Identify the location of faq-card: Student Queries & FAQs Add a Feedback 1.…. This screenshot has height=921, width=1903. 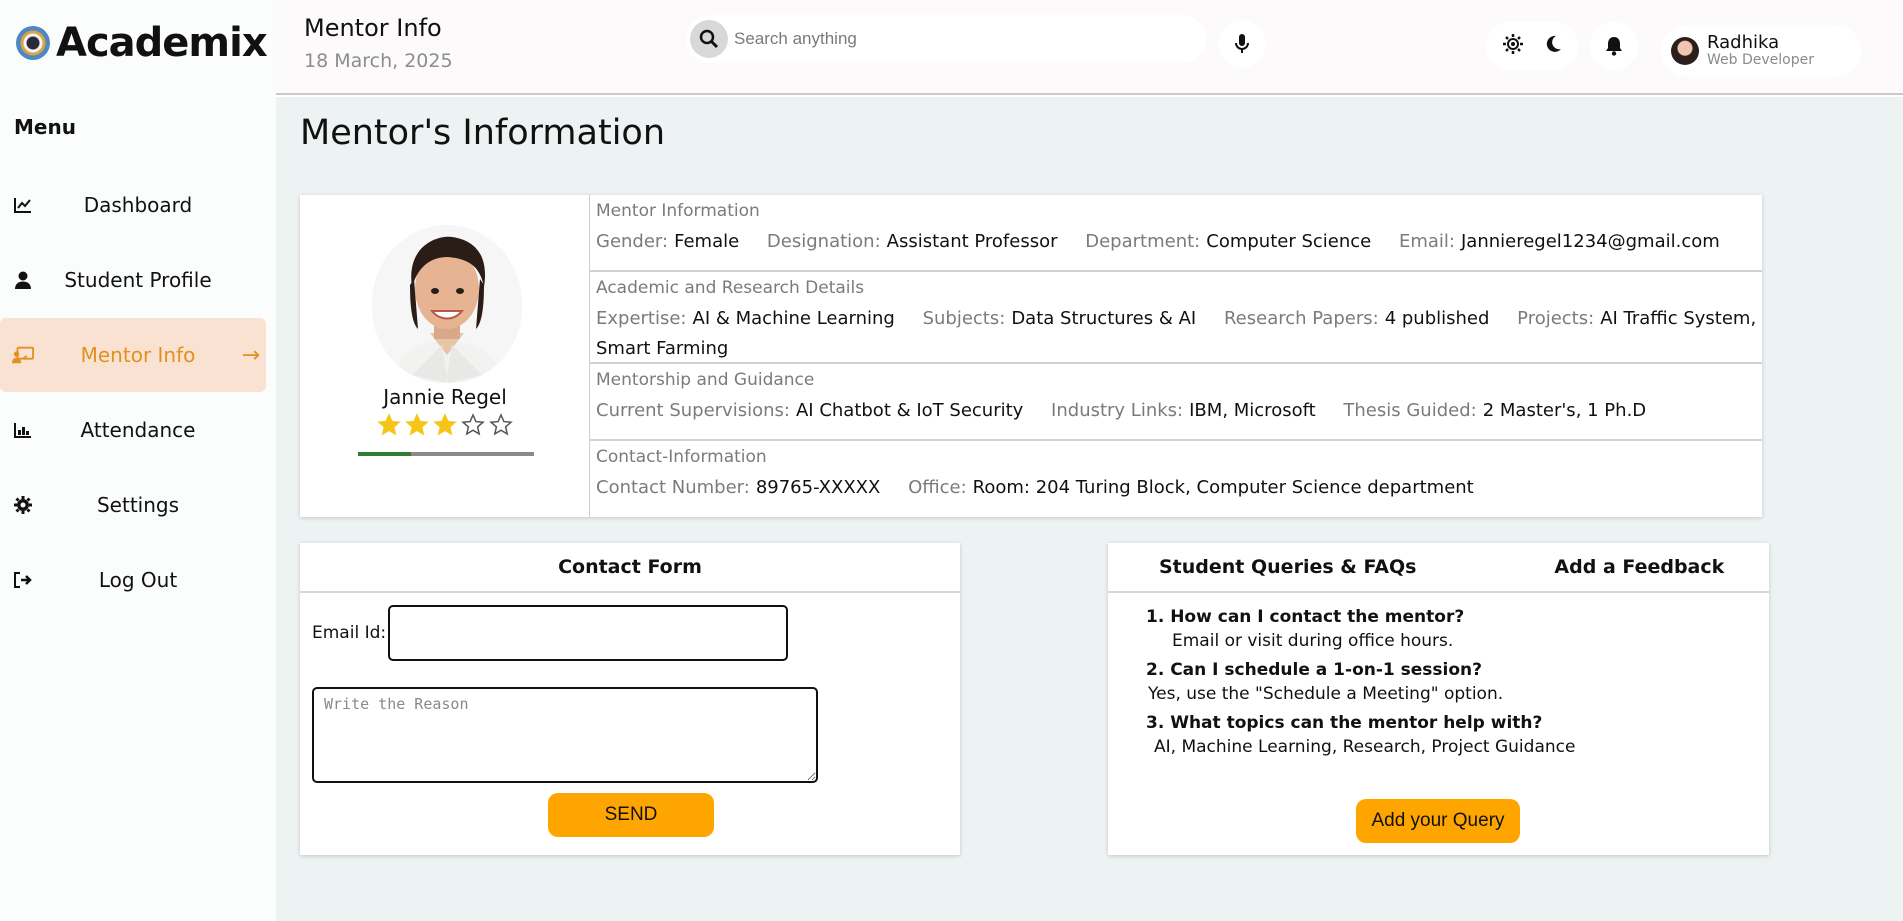
(1438, 699).